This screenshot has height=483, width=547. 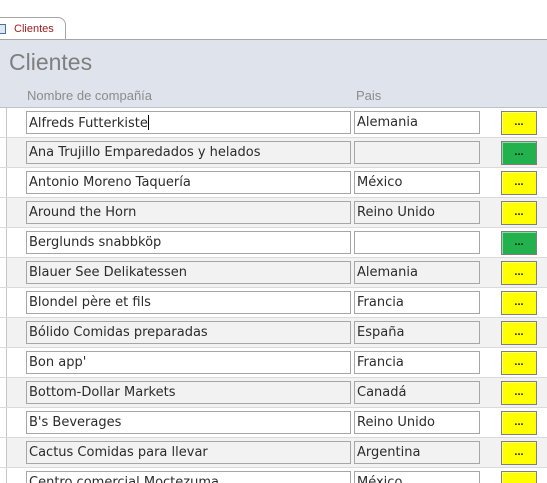 What do you see at coordinates (369, 95) in the screenshot?
I see `column-header-country: Pais` at bounding box center [369, 95].